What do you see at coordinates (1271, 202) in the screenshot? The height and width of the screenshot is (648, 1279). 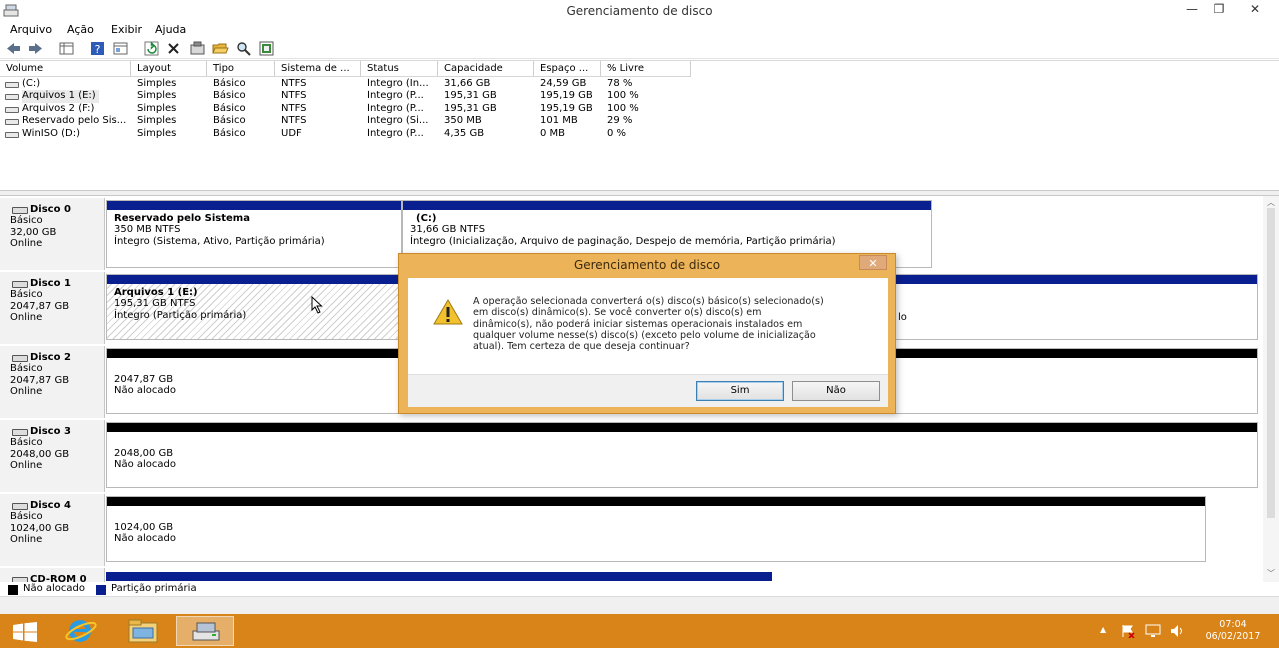 I see `scroll-up-icon: ︿` at bounding box center [1271, 202].